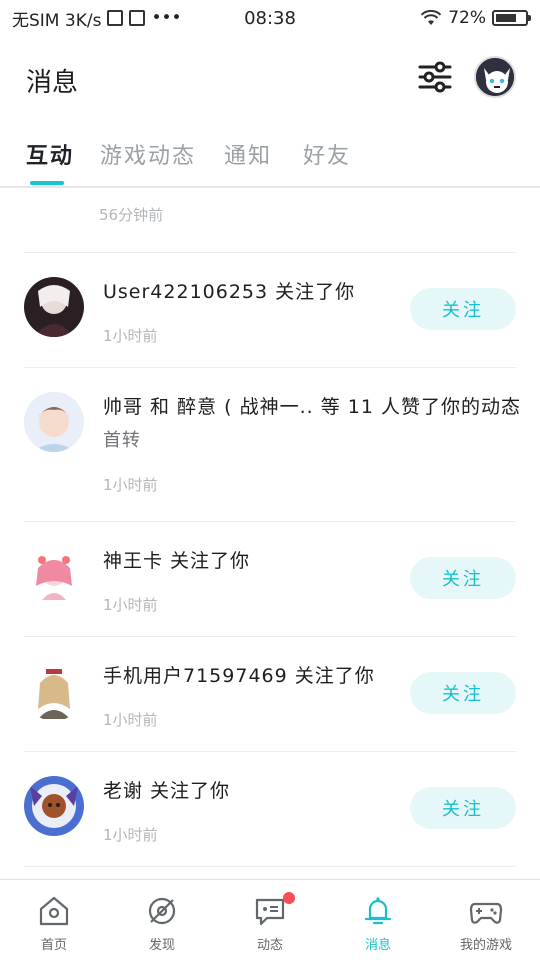 The height and width of the screenshot is (960, 540). Describe the element at coordinates (377, 945) in the screenshot. I see `nav-label: 消息` at that location.